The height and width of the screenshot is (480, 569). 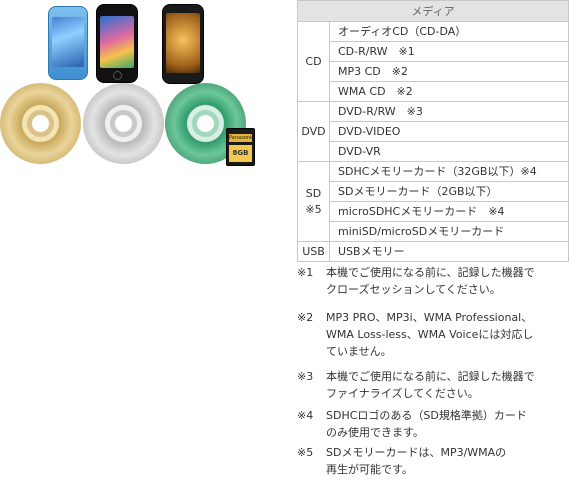 I want to click on table-row: microSDHCメモリーカード ※4, so click(x=433, y=211).